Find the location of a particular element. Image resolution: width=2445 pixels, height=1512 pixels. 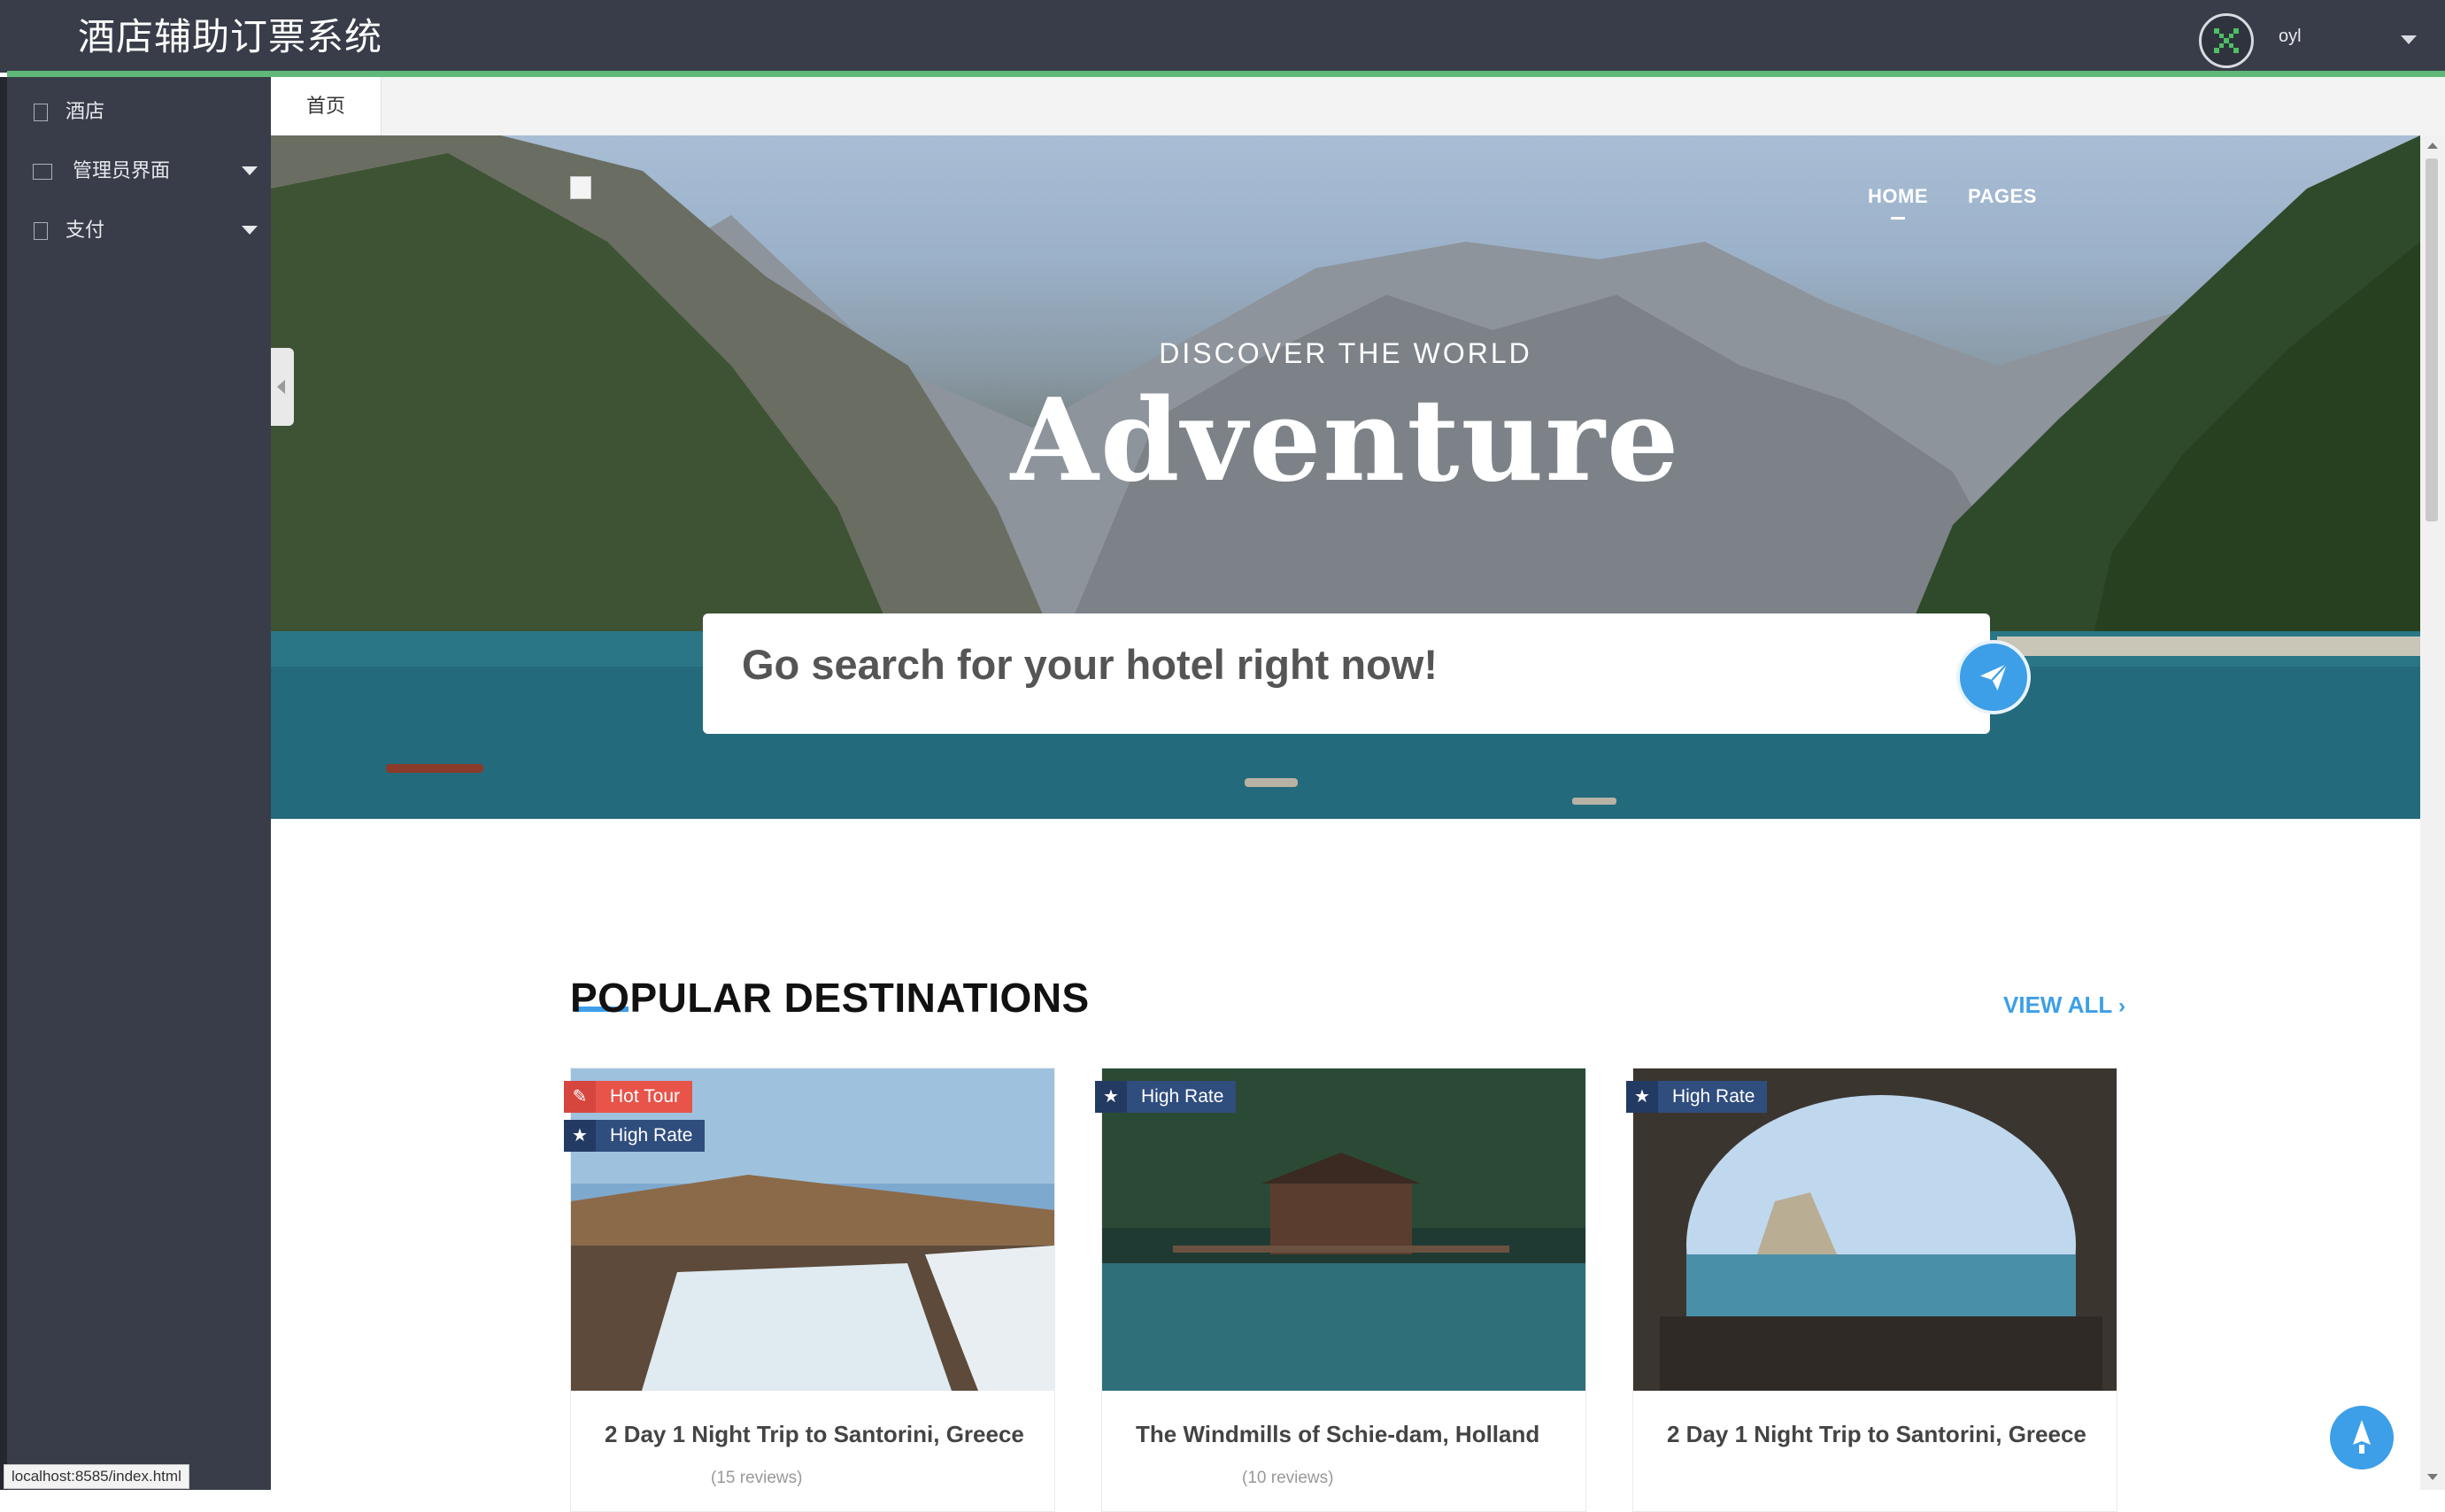

sidebar: 酒店 管理员界面 支付 is located at coordinates (139, 783).